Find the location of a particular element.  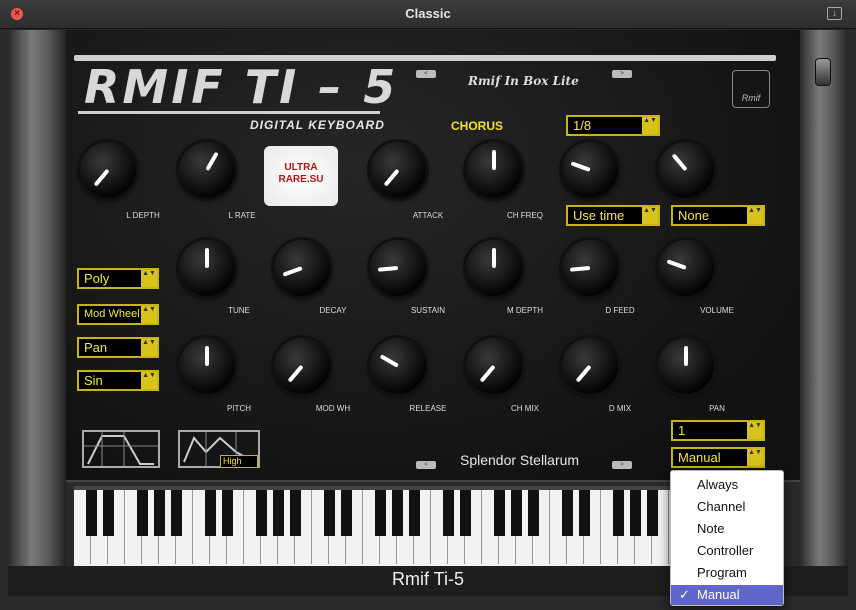

option-label: Note is located at coordinates (711, 528).